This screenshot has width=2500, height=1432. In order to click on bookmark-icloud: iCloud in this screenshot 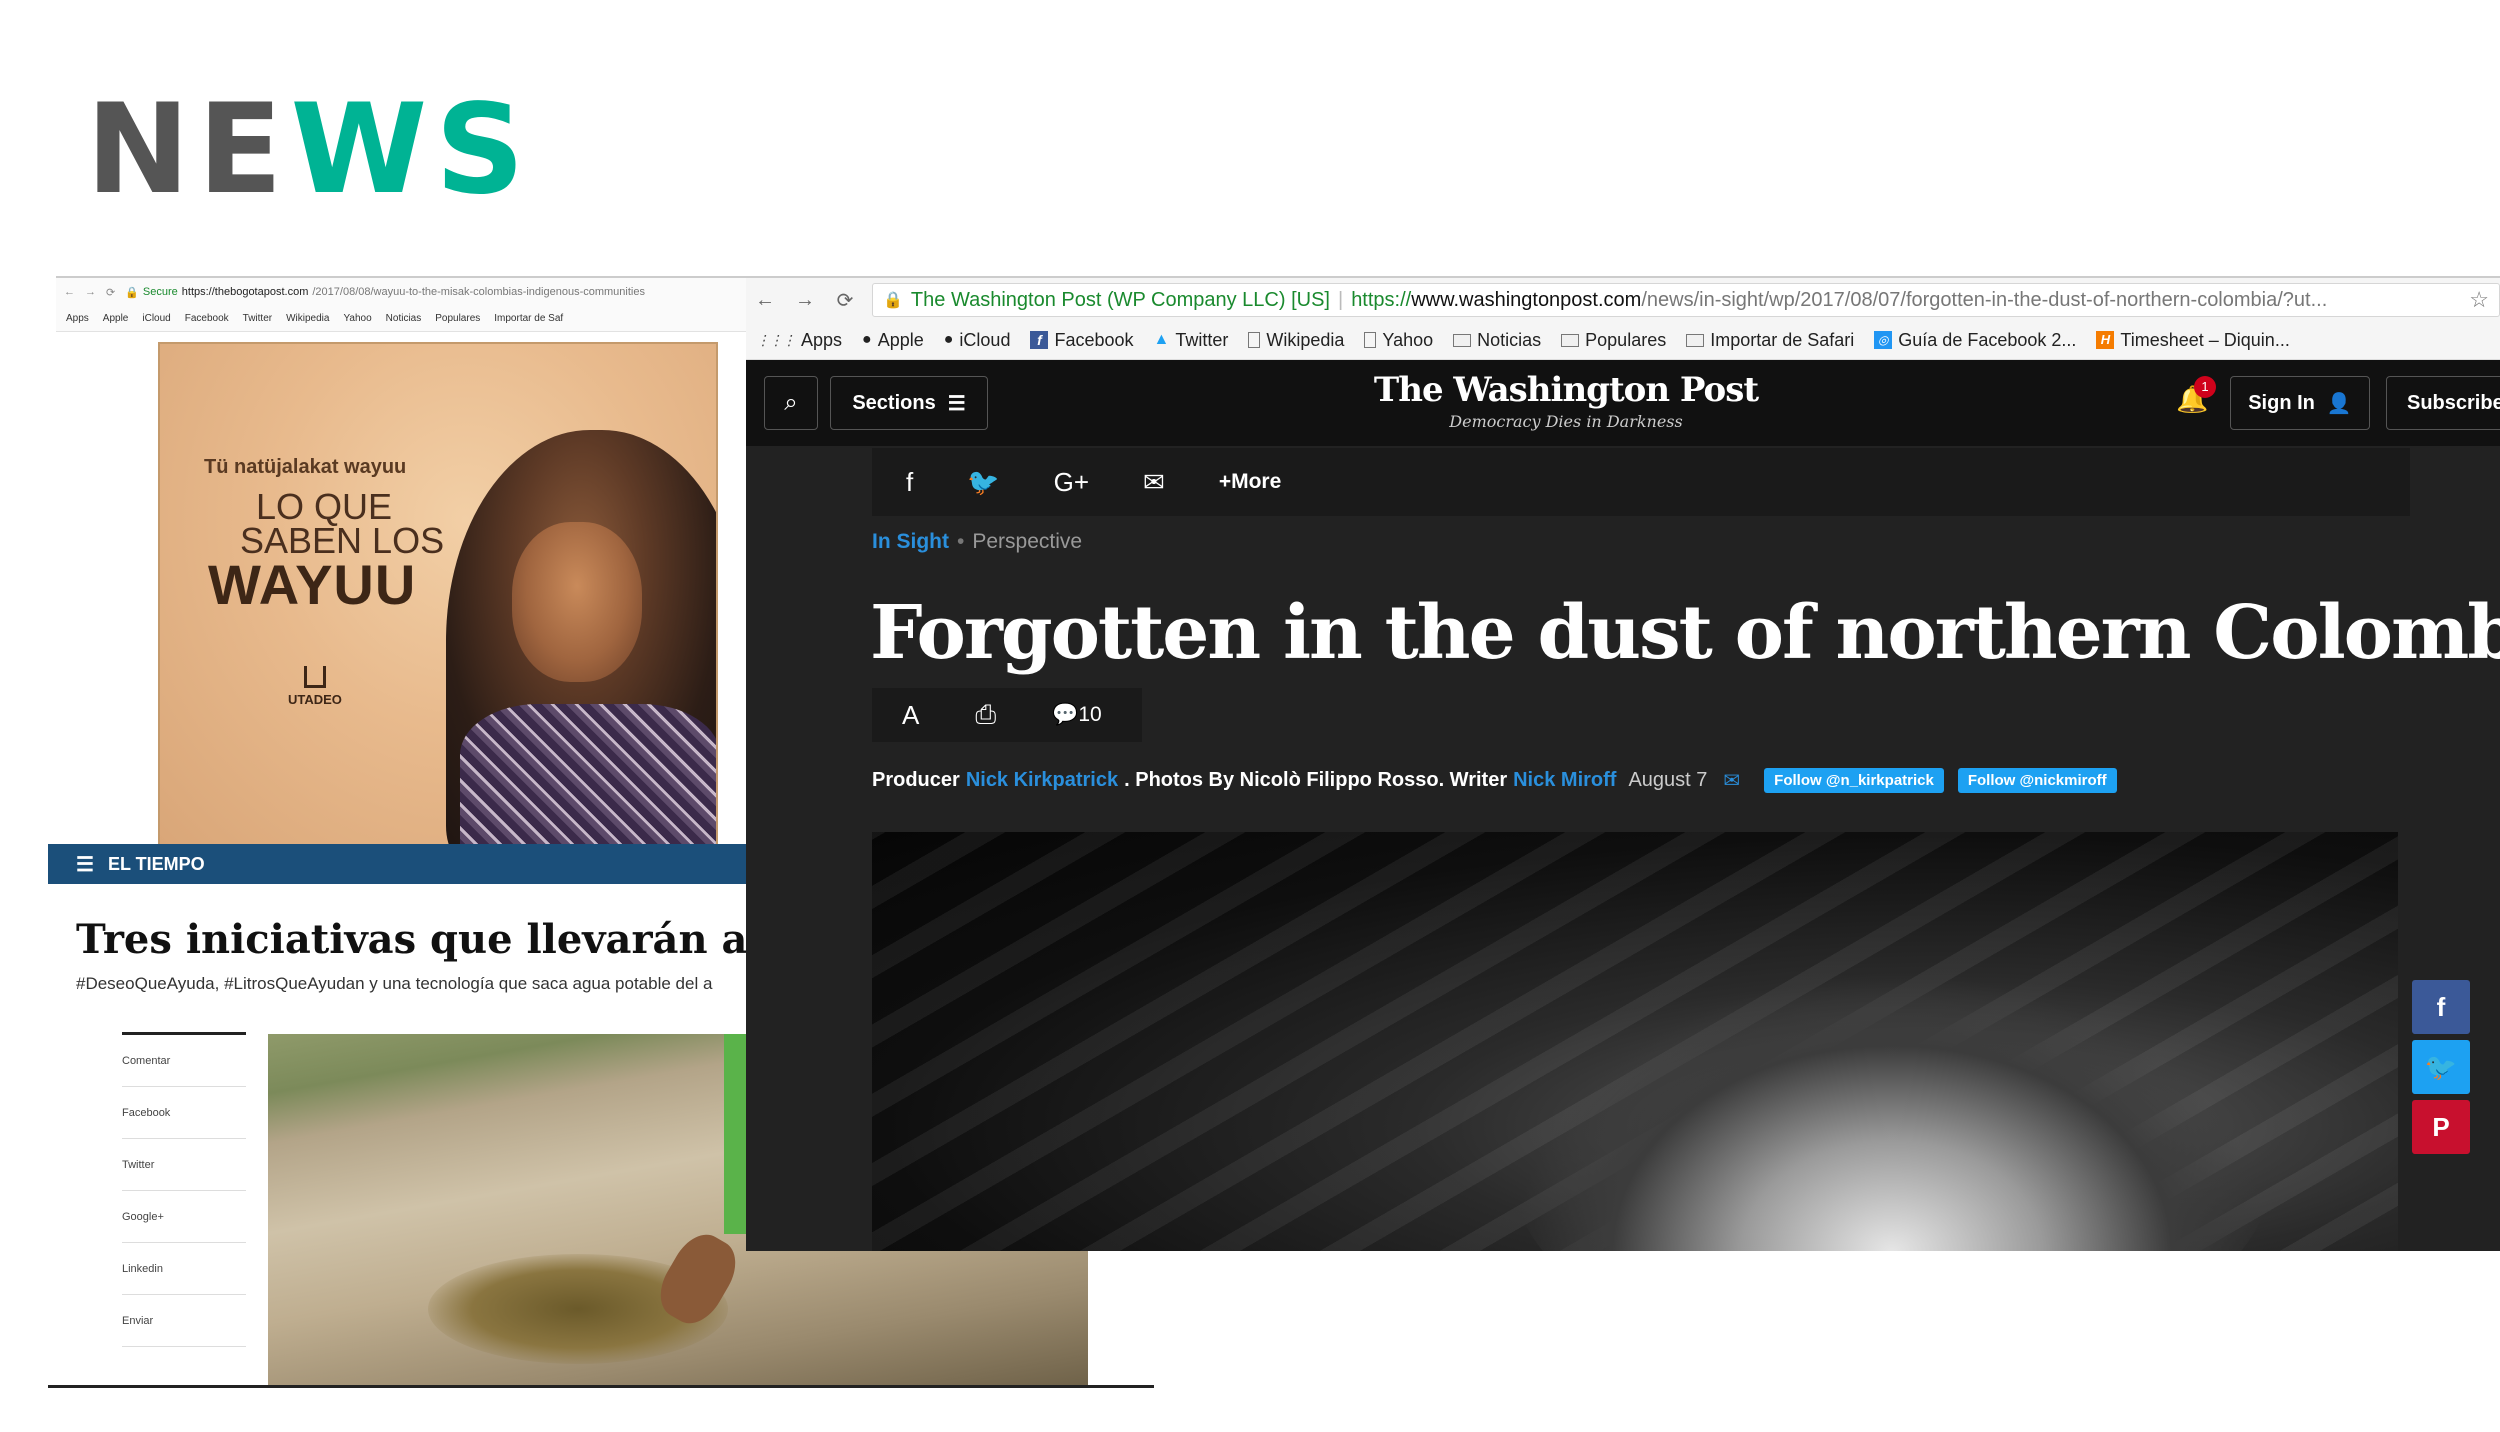, I will do `click(156, 318)`.